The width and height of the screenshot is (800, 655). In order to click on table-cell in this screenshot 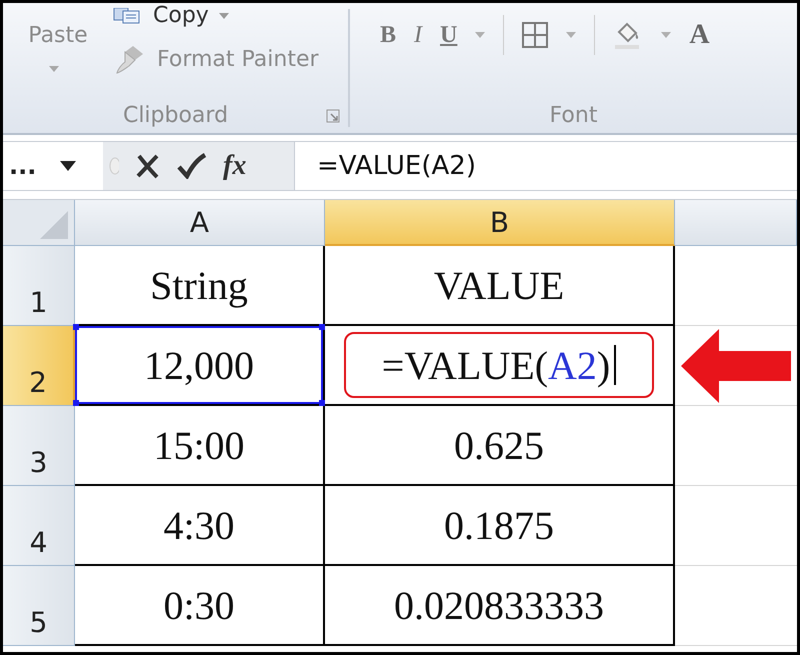, I will do `click(736, 366)`.